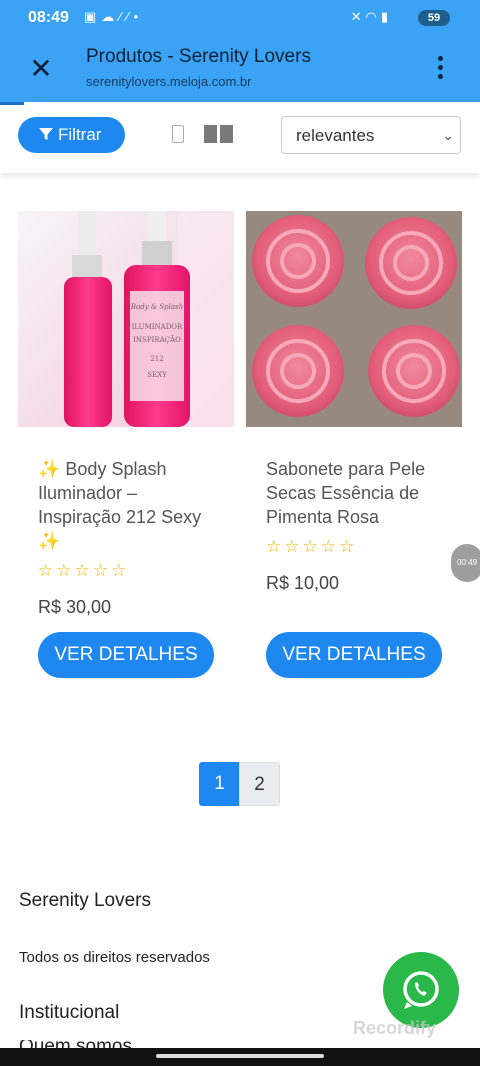  What do you see at coordinates (465, 563) in the screenshot?
I see `recording-timer-bubble: 00:49` at bounding box center [465, 563].